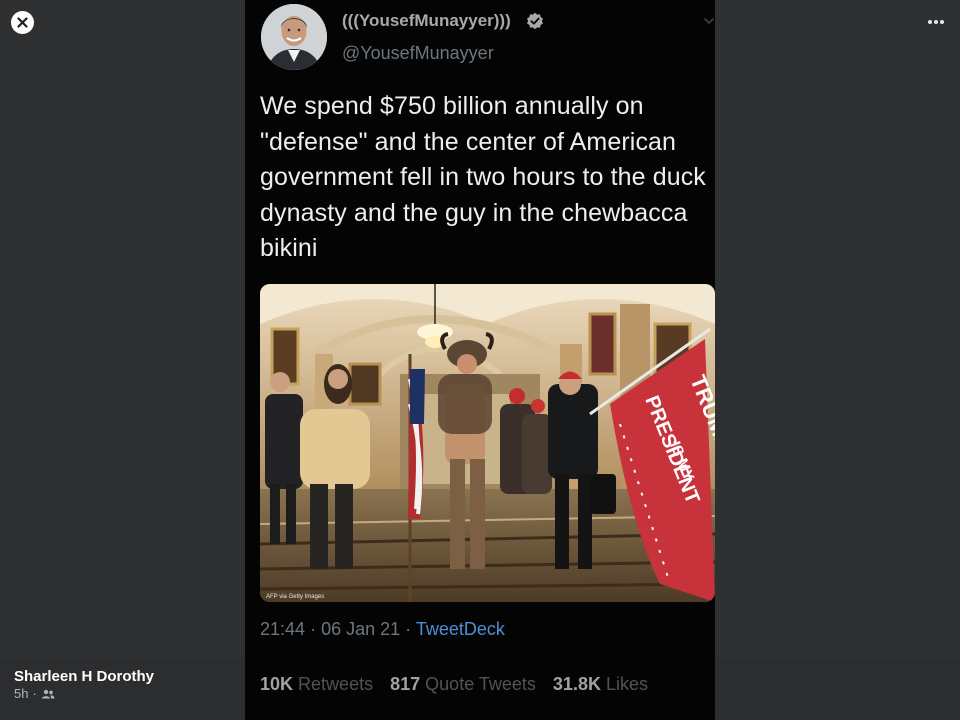  I want to click on friends-icon, so click(48, 693).